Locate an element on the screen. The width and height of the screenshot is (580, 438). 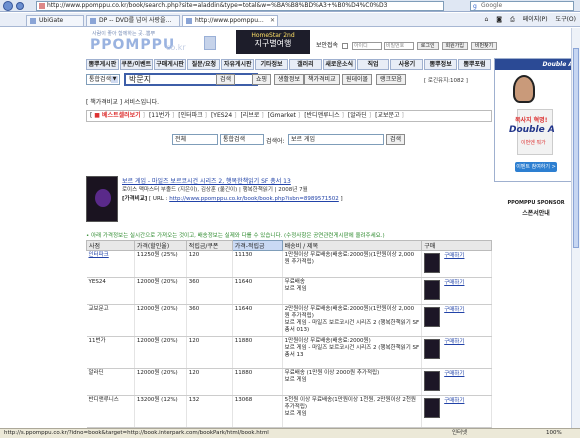
menu-item: 뽐뿌정보 is located at coordinates (441, 64).